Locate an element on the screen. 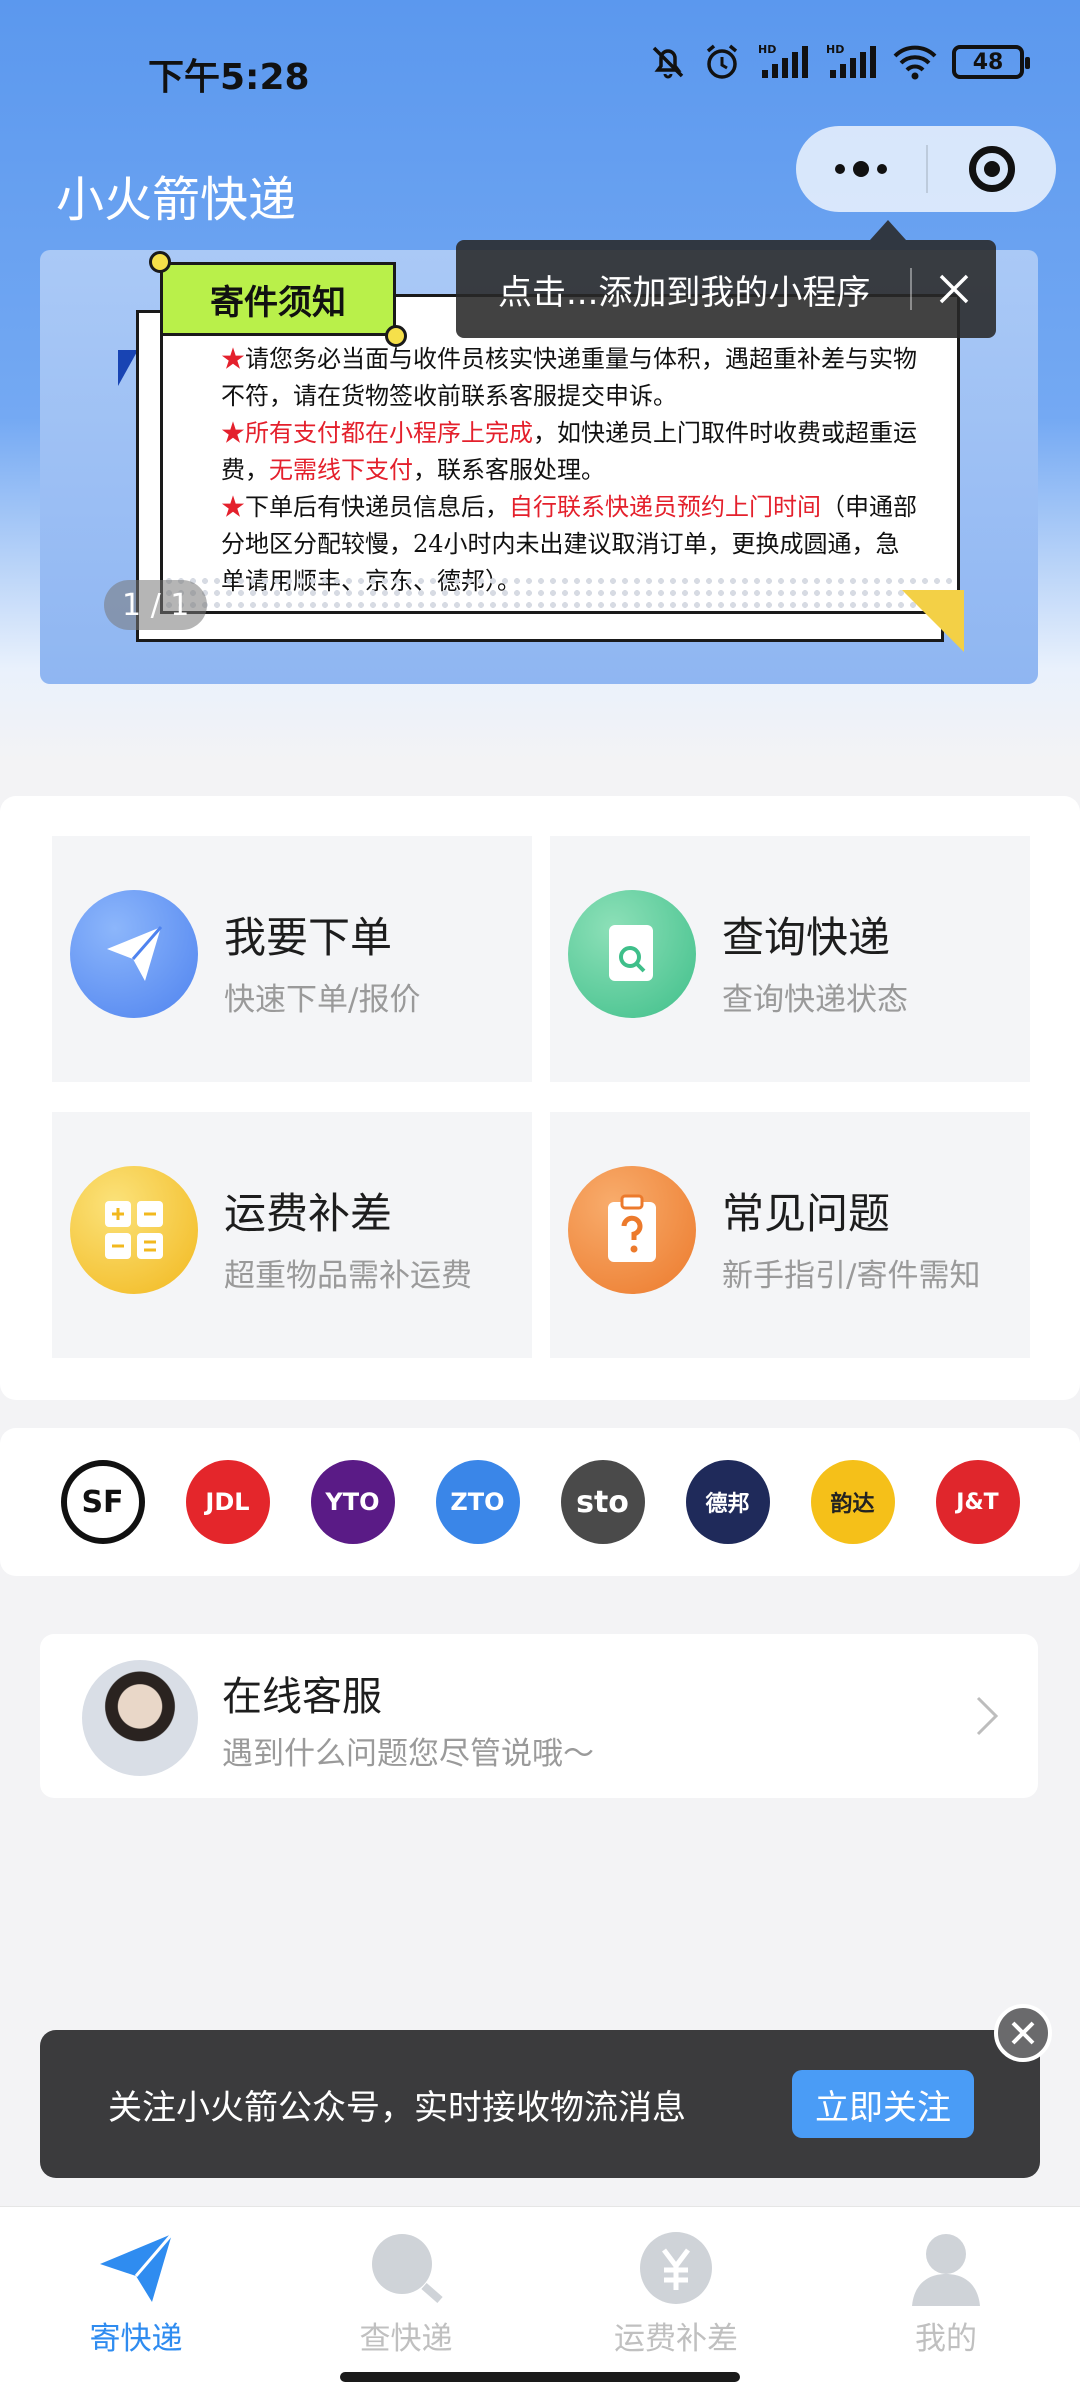 The height and width of the screenshot is (2400, 1080). tile-title: 常见问题 is located at coordinates (806, 1213).